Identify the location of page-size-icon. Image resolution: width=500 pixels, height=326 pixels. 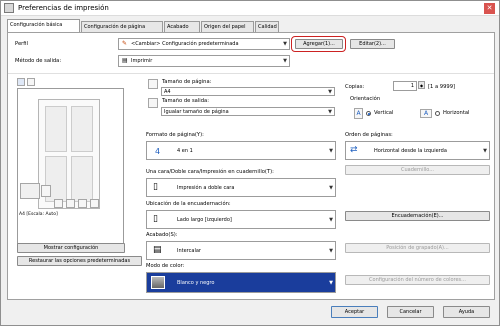
(153, 84).